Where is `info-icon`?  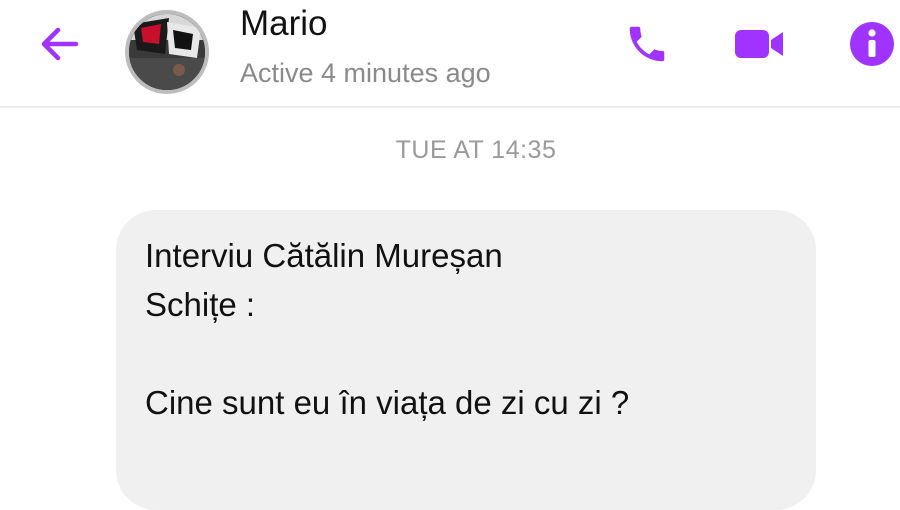
info-icon is located at coordinates (872, 44).